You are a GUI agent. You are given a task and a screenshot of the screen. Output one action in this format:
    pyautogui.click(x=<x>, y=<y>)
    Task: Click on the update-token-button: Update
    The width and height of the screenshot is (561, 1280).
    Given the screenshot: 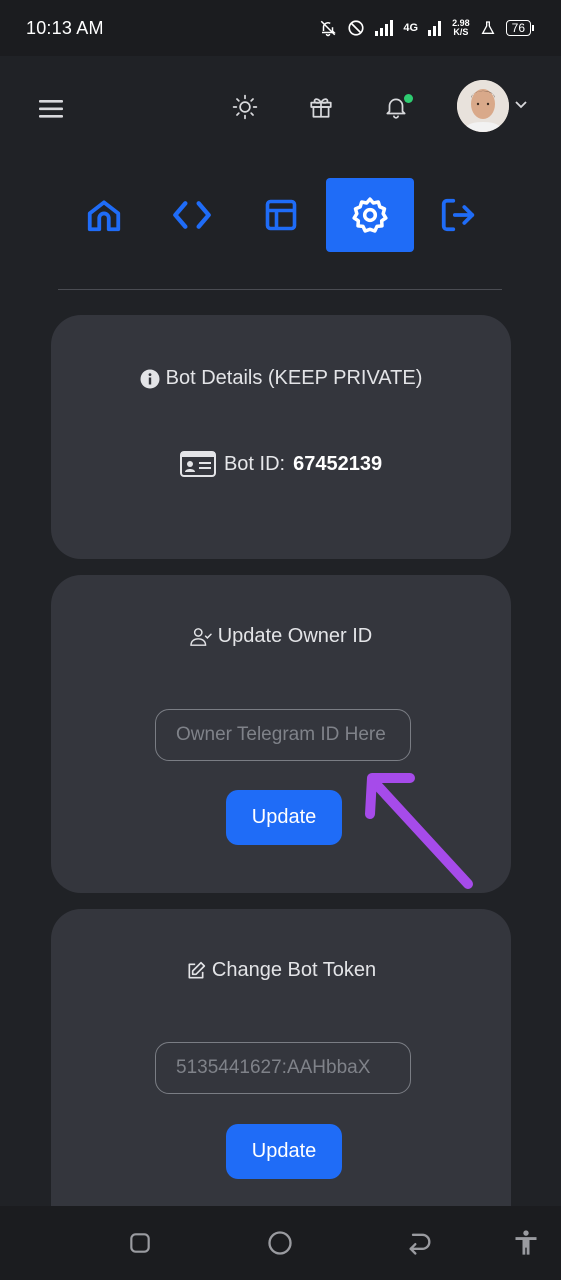 What is the action you would take?
    pyautogui.click(x=284, y=1151)
    